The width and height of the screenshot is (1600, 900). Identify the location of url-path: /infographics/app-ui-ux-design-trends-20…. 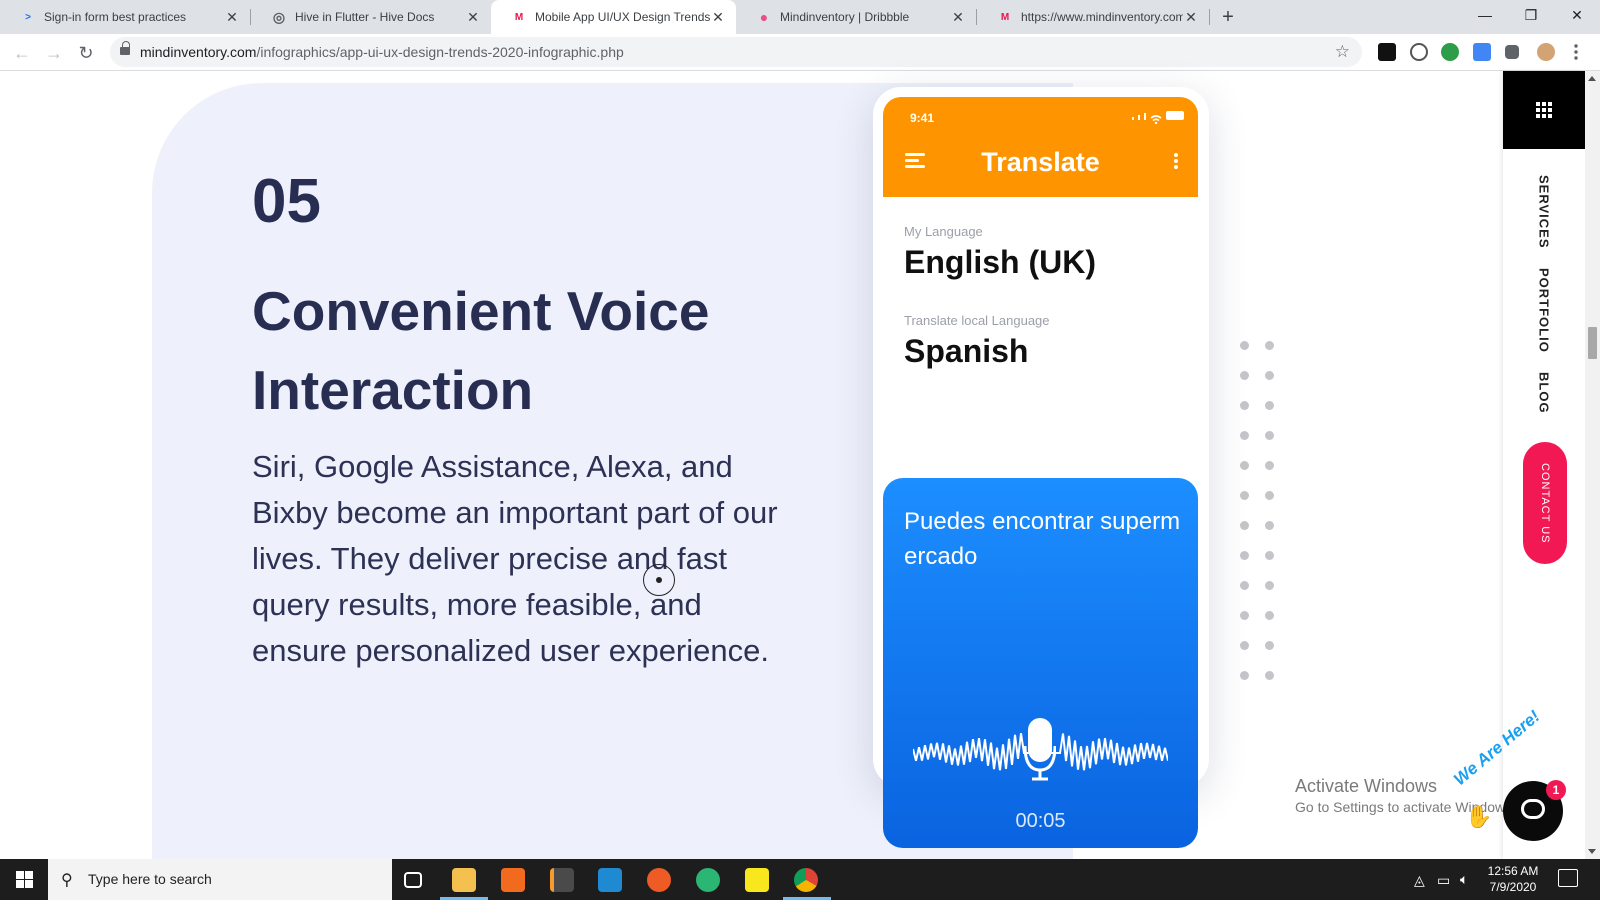
(440, 52).